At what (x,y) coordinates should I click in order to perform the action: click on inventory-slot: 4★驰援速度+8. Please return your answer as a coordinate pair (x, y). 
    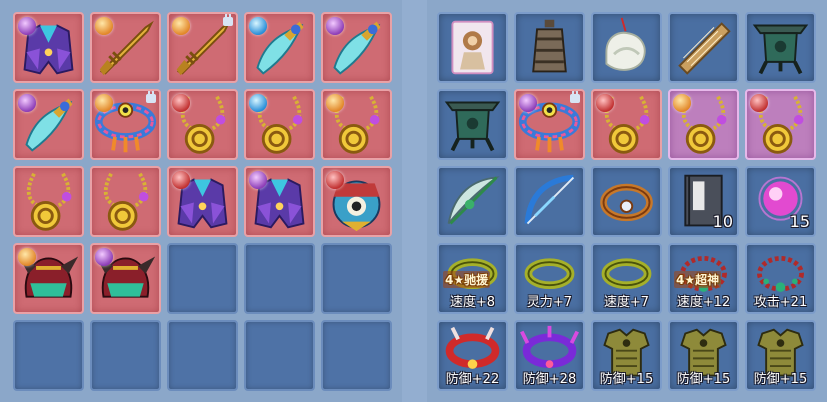
    Looking at the image, I should click on (472, 278).